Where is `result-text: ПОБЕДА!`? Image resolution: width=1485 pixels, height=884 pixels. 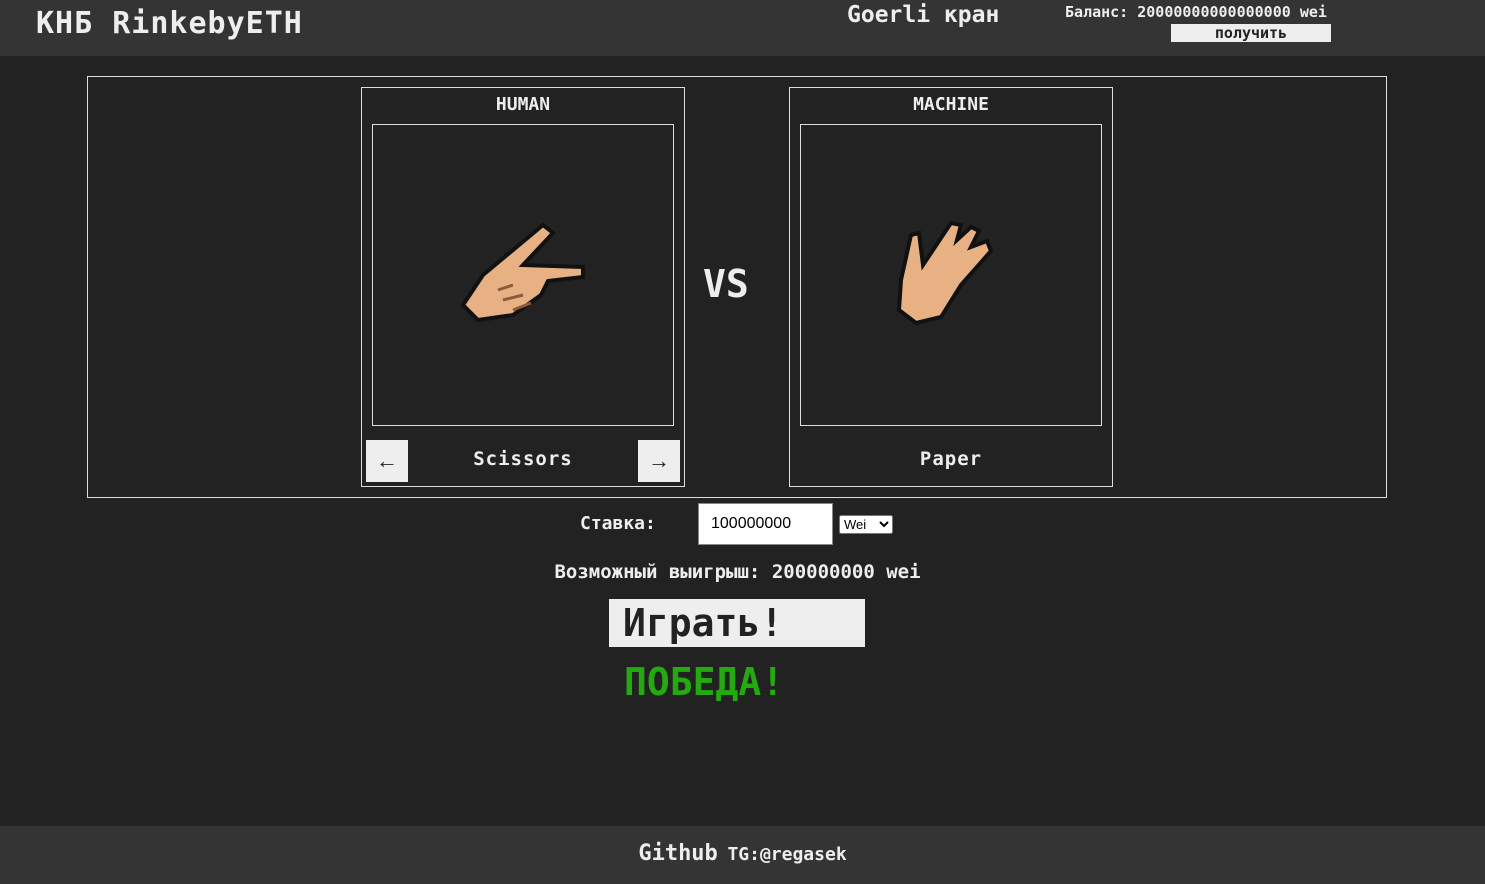
result-text: ПОБЕДА! is located at coordinates (704, 682).